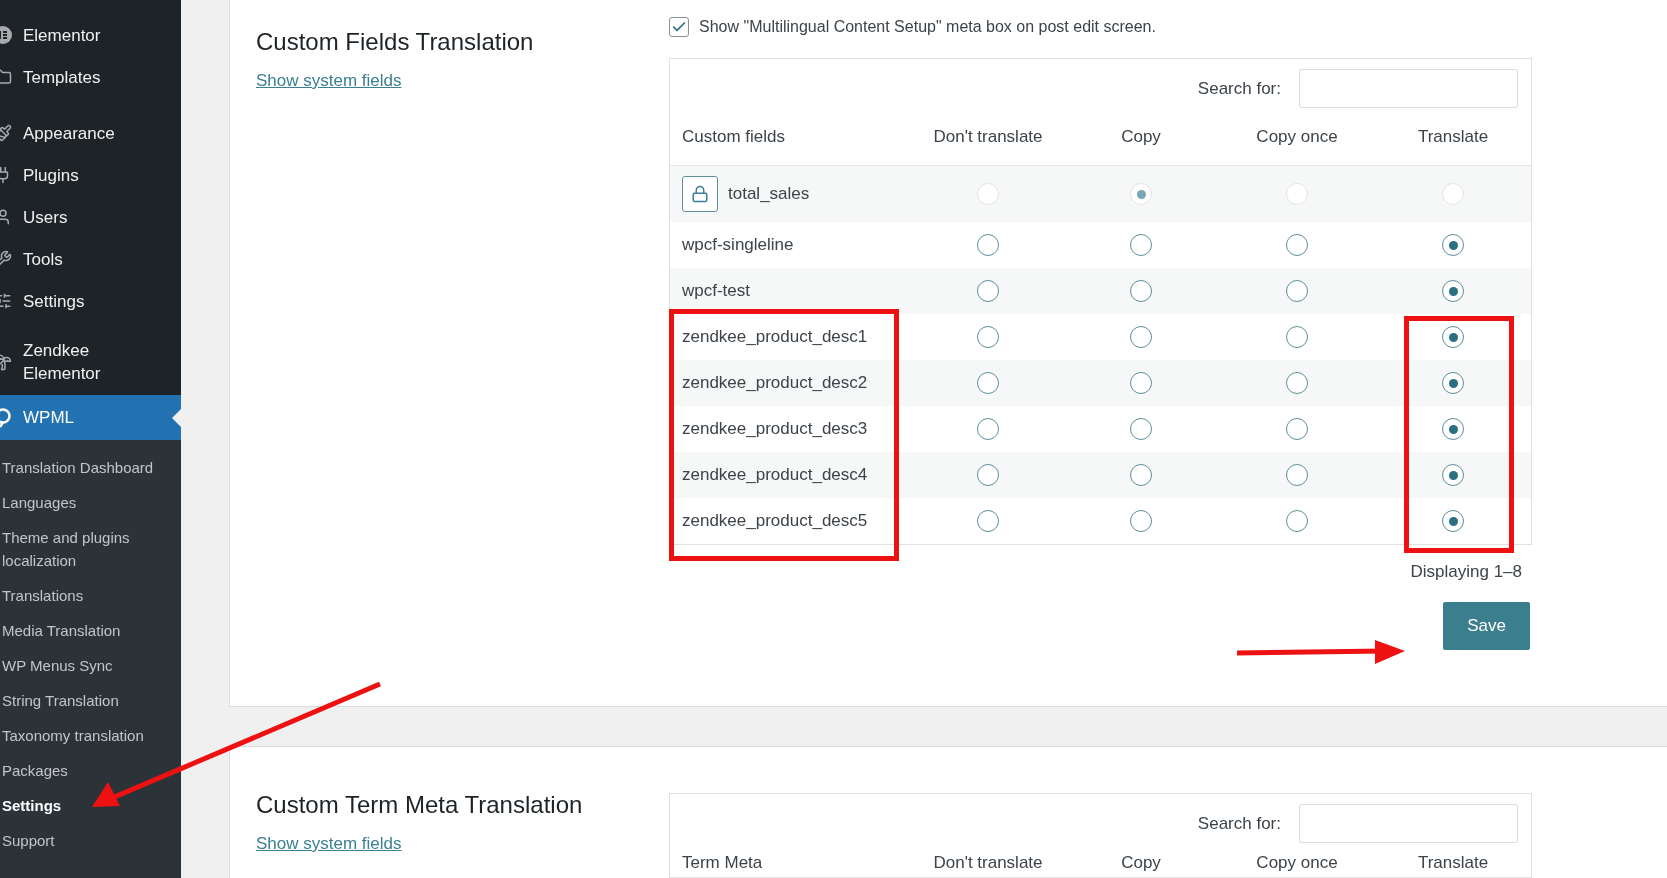  Describe the element at coordinates (90, 549) in the screenshot. I see `submenu-item: Theme and plugins localization` at that location.